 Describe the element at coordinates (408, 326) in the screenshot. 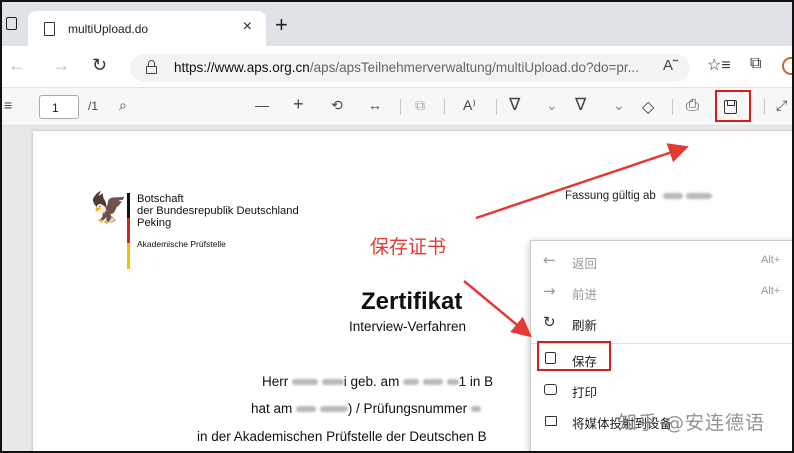

I see `certificate-subtitle: Interview-Verfahren` at that location.